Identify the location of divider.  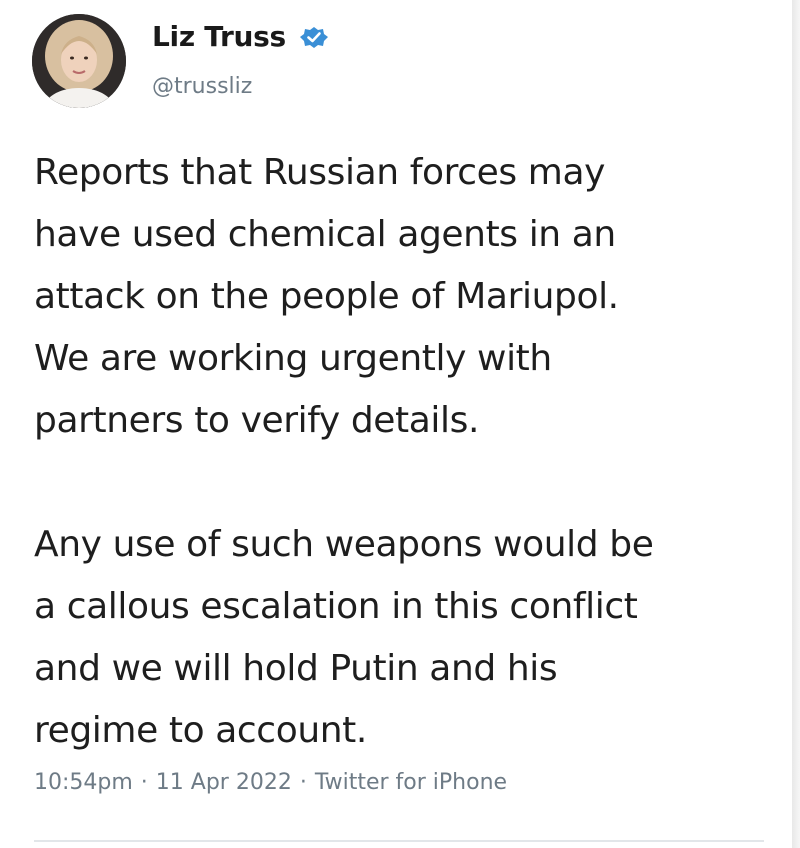
(399, 841).